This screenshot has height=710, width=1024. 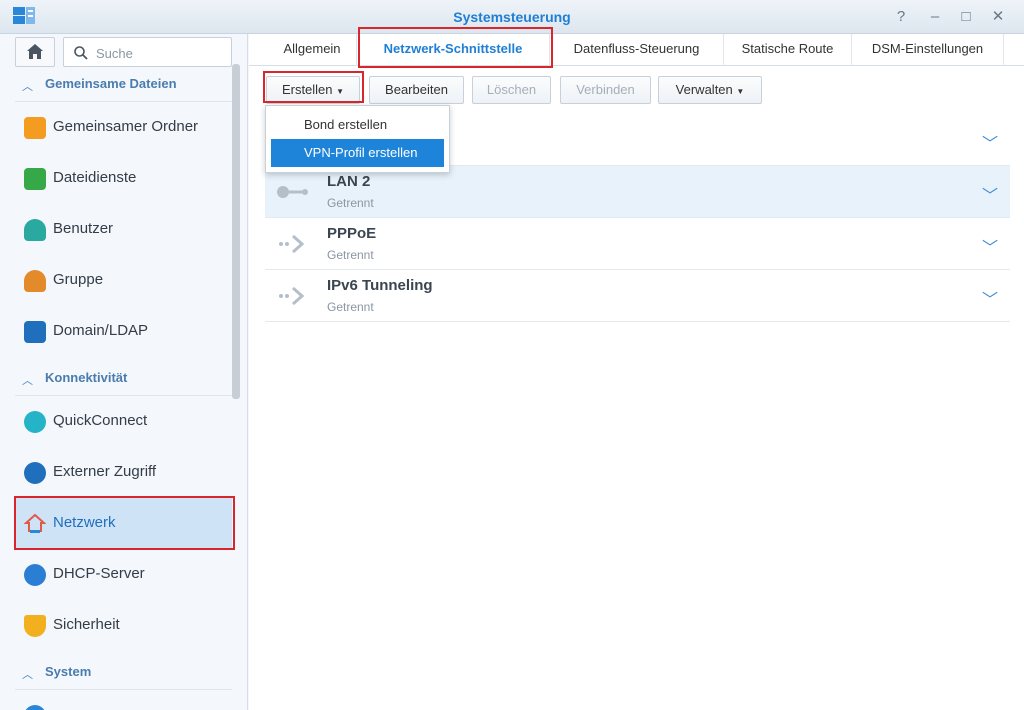 I want to click on tab-static-route: Statische Route, so click(x=788, y=50).